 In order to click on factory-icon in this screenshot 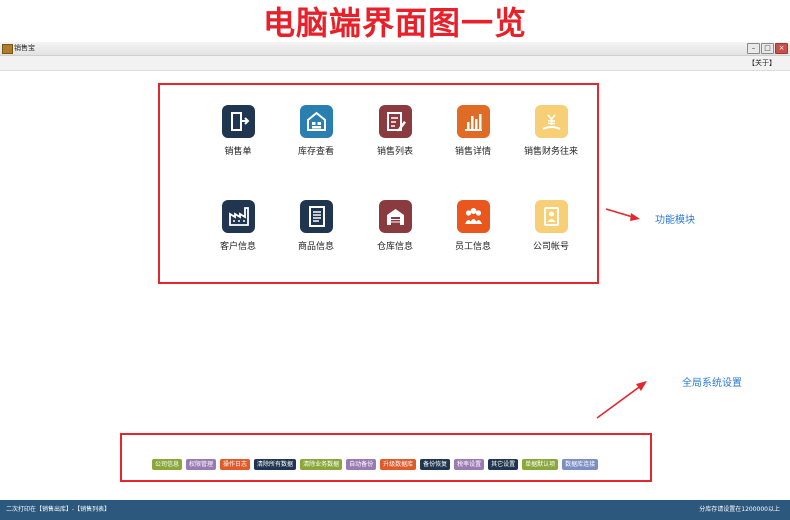, I will do `click(238, 216)`.